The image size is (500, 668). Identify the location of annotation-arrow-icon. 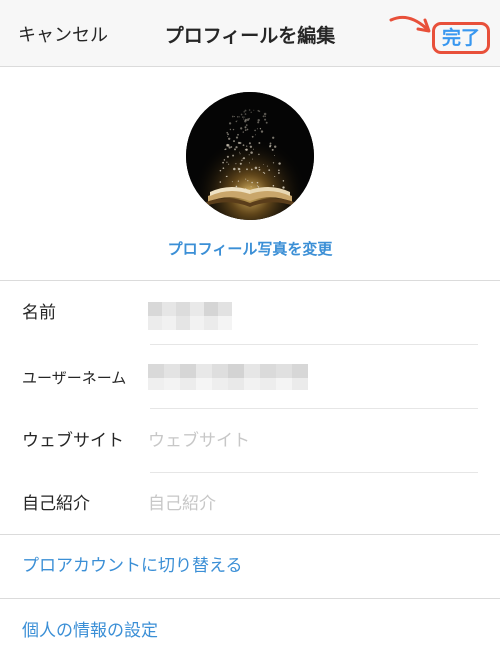
(410, 24).